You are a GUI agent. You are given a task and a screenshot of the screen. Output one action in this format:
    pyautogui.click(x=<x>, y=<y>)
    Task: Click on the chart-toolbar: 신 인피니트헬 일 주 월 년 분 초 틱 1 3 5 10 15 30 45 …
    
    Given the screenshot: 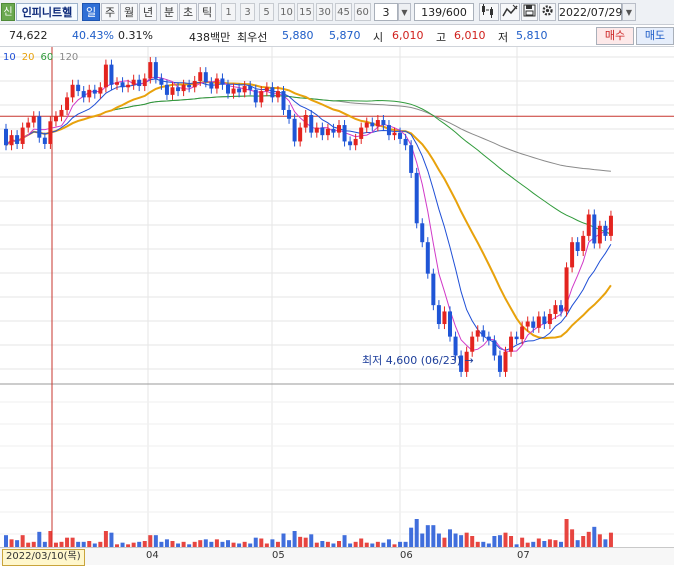 What is the action you would take?
    pyautogui.click(x=337, y=12)
    